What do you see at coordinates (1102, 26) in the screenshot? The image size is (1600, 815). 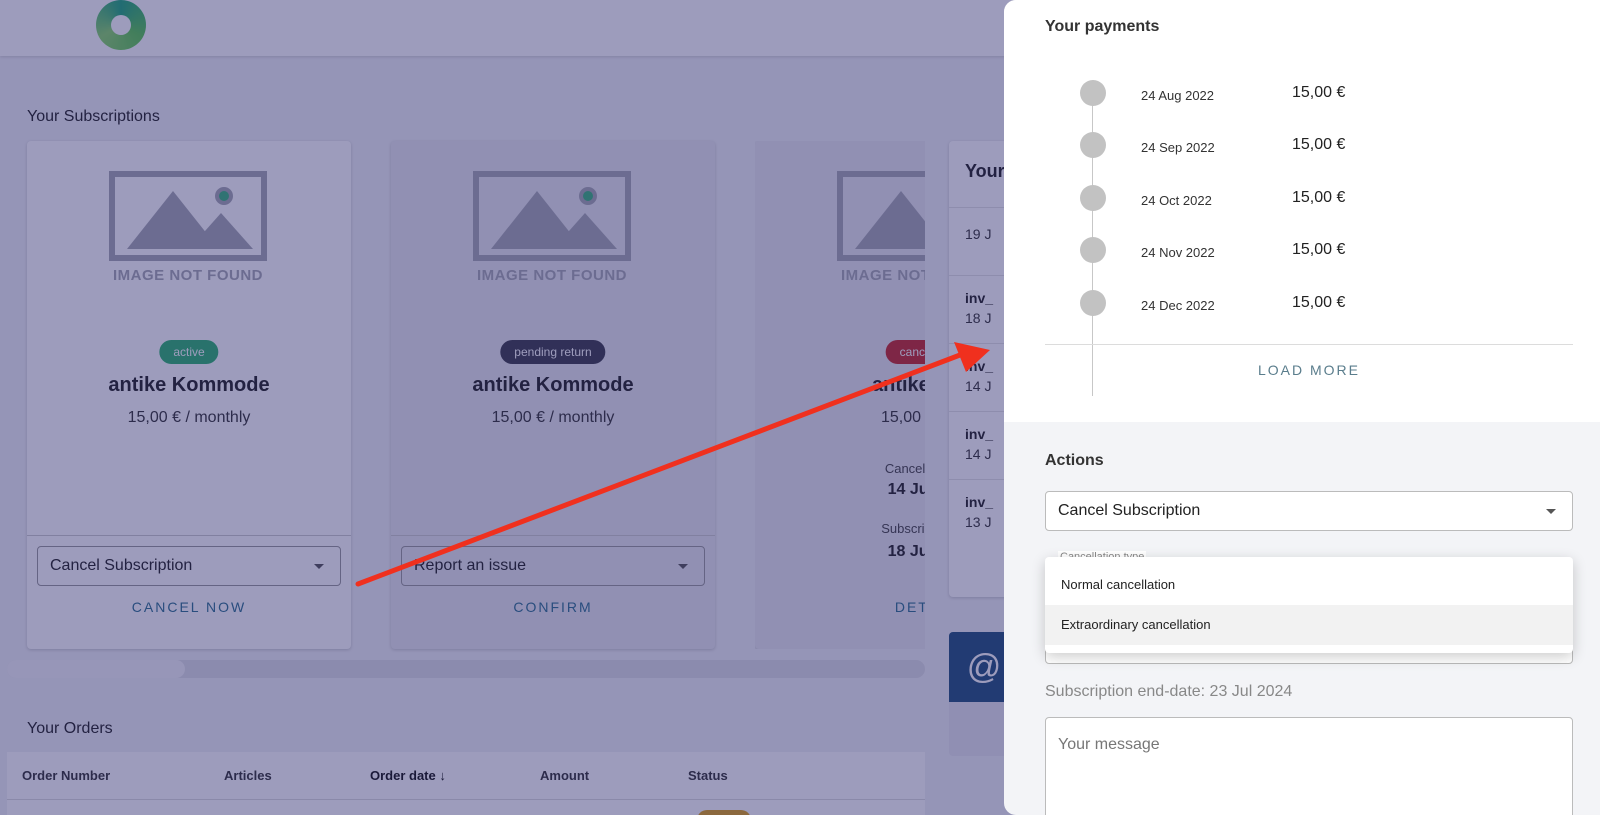 I see `payments-title: Your payments` at bounding box center [1102, 26].